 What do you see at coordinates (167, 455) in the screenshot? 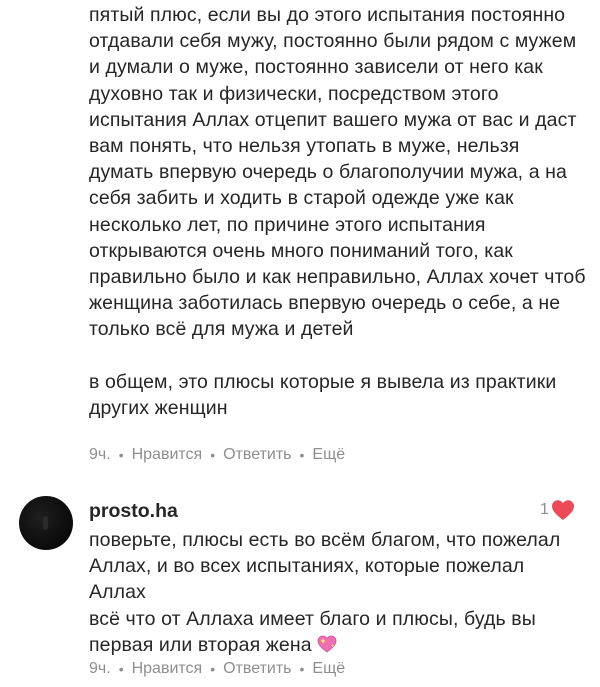
I see `comment-1-like-button: Нравится` at bounding box center [167, 455].